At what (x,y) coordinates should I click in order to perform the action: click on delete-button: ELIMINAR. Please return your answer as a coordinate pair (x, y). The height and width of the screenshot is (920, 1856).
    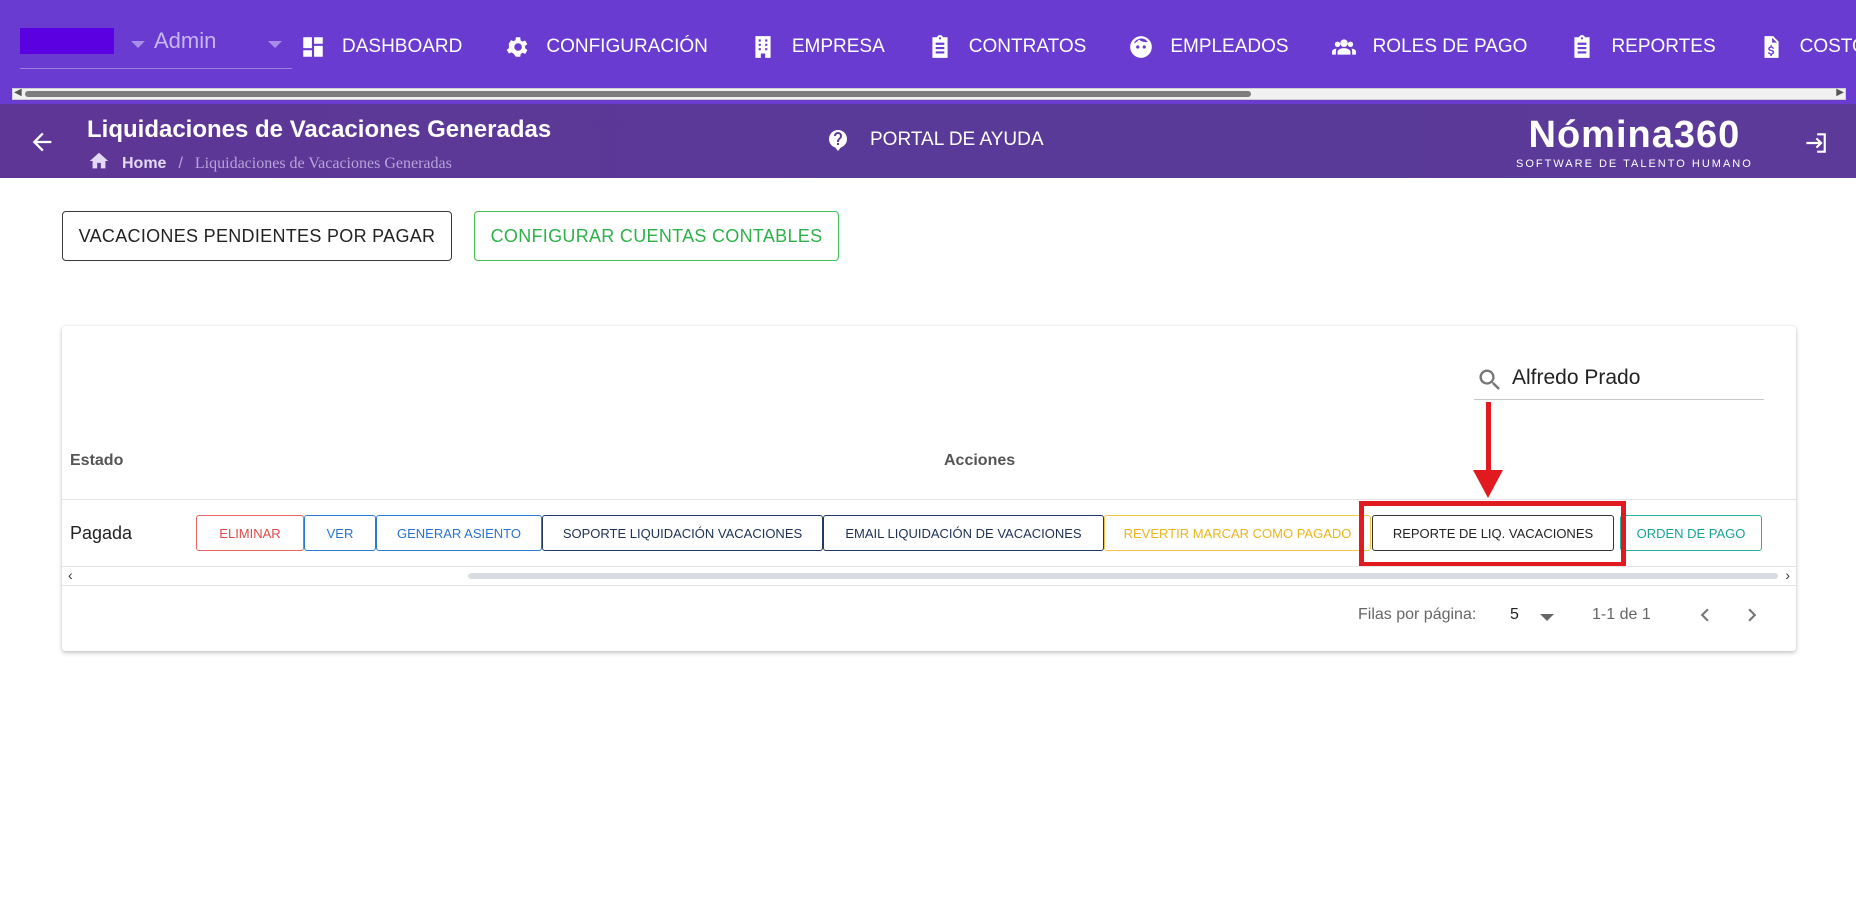
    Looking at the image, I should click on (250, 533).